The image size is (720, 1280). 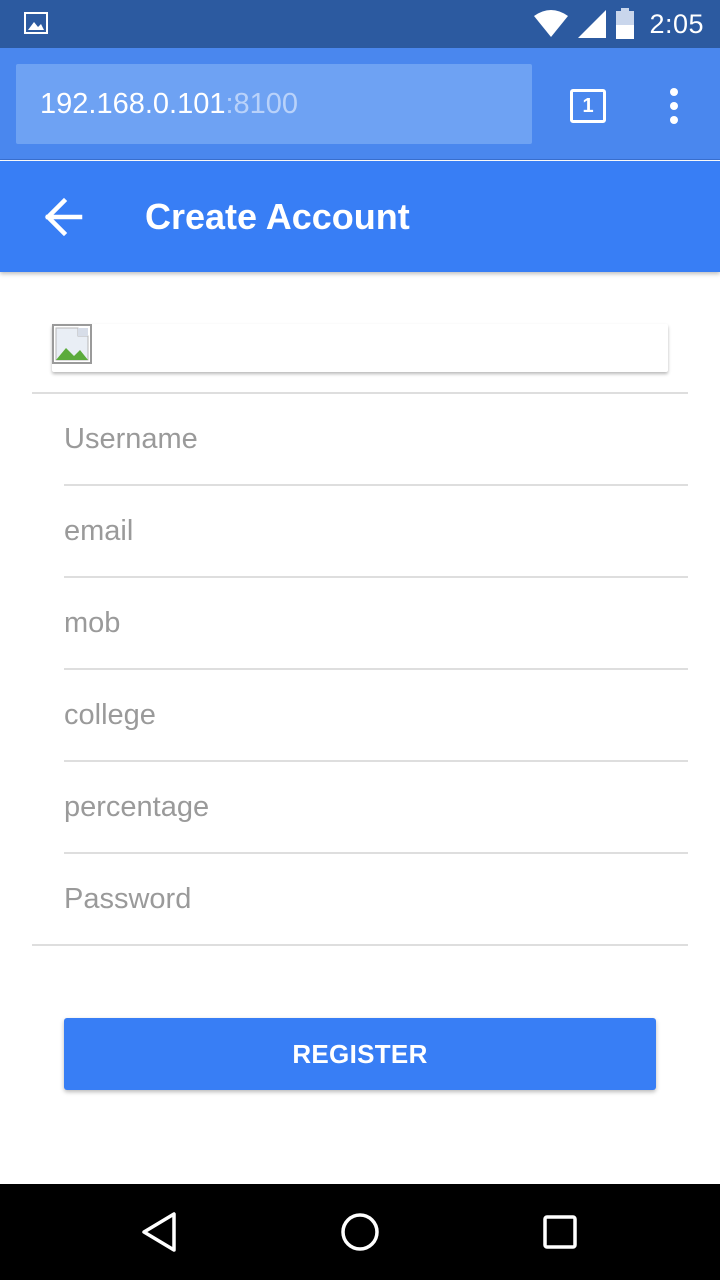 I want to click on url-bar: 192.168.0.101:8100, so click(x=274, y=104).